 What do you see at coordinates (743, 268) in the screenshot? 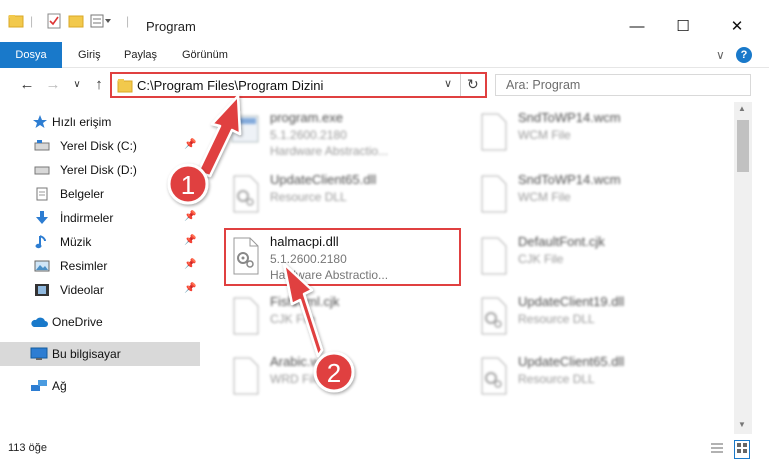
I see `vertical-scrollbar: ▲ ▼` at bounding box center [743, 268].